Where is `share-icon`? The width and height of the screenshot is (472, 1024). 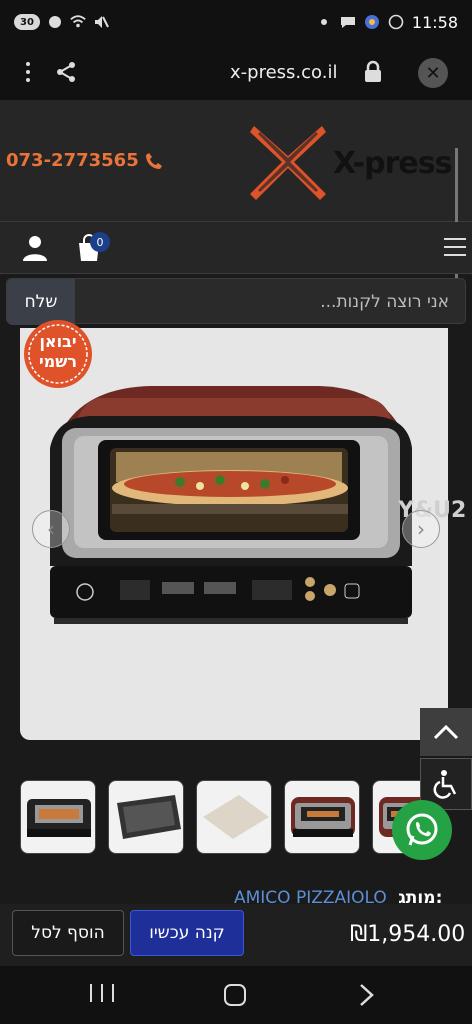 share-icon is located at coordinates (66, 72).